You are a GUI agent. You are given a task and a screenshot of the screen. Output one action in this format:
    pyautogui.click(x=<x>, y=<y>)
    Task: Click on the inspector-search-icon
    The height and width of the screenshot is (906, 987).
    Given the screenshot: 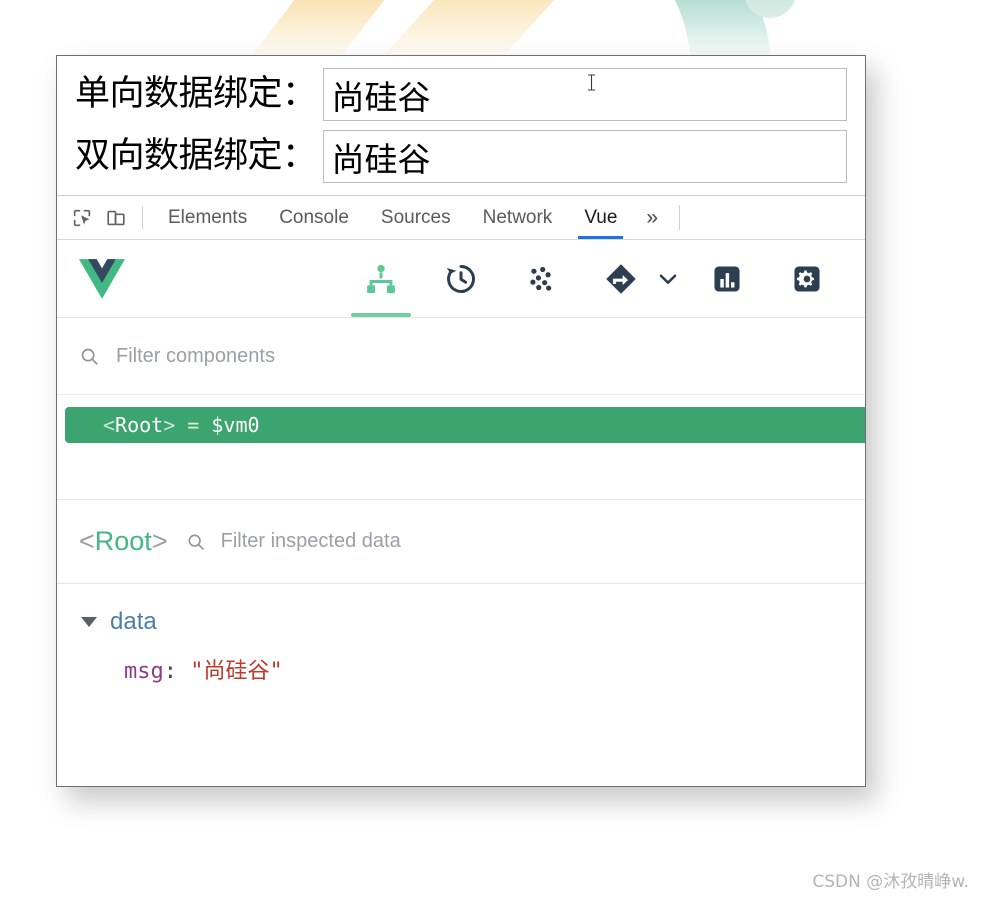 What is the action you would take?
    pyautogui.click(x=196, y=542)
    